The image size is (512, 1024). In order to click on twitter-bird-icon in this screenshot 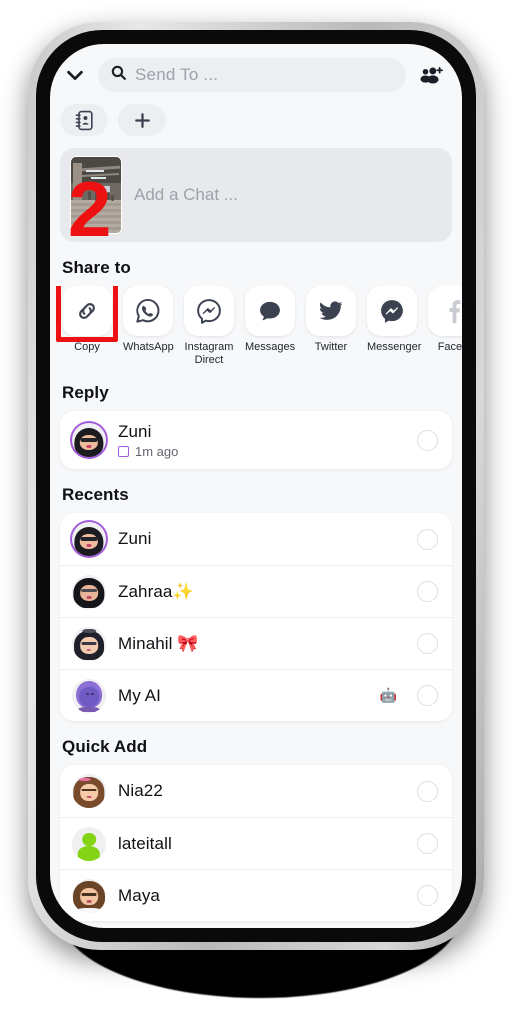, I will do `click(331, 311)`.